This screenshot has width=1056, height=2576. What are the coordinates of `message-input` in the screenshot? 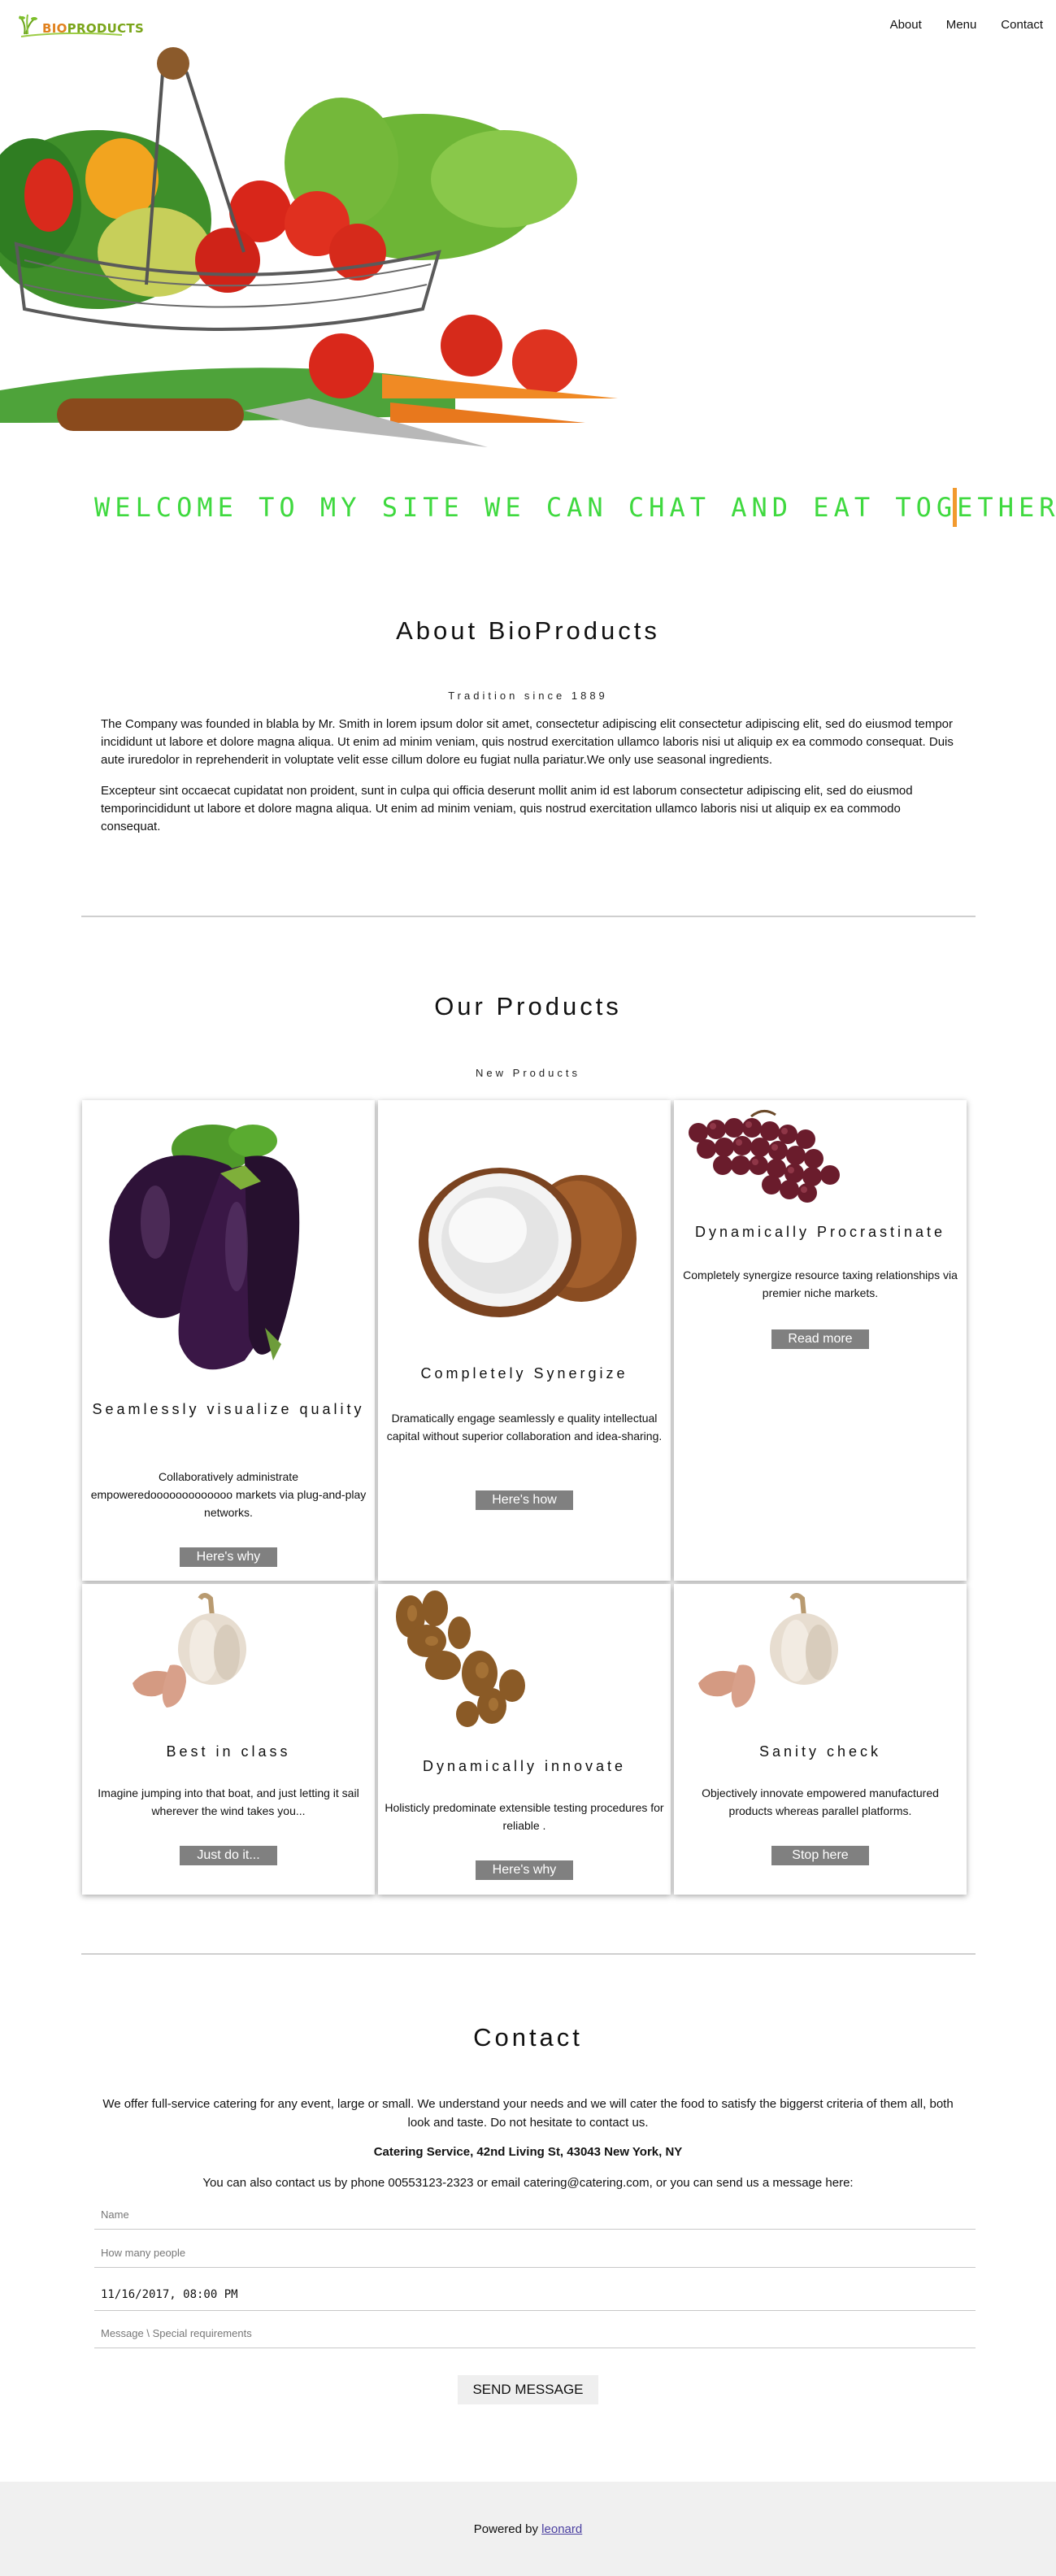 It's located at (535, 2334).